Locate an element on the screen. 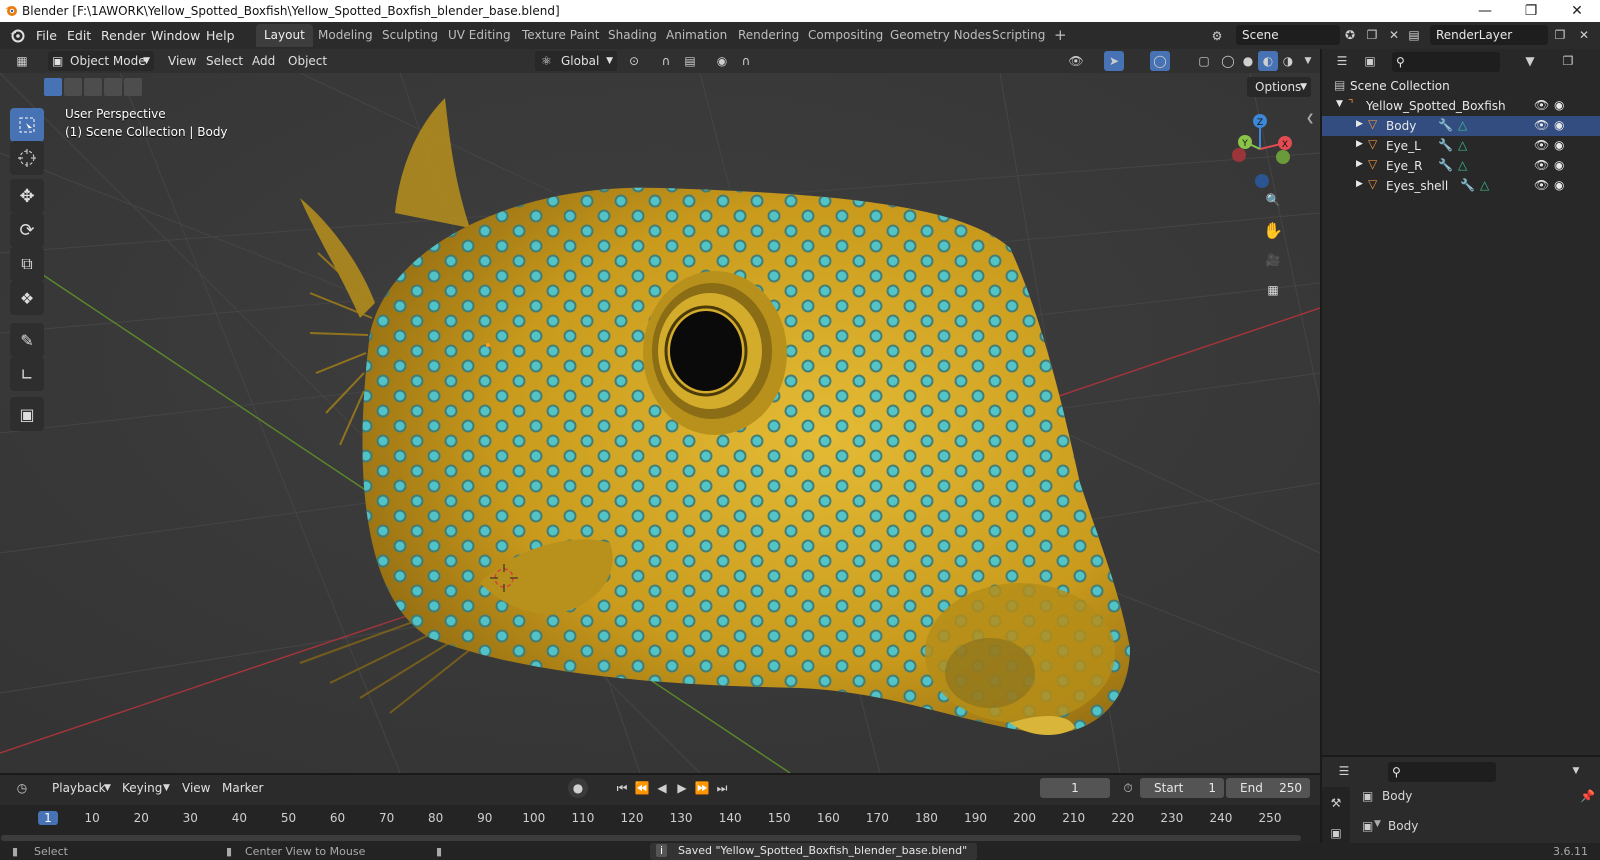 The width and height of the screenshot is (1600, 860). xray-toggle-icon: ▢ is located at coordinates (1204, 61).